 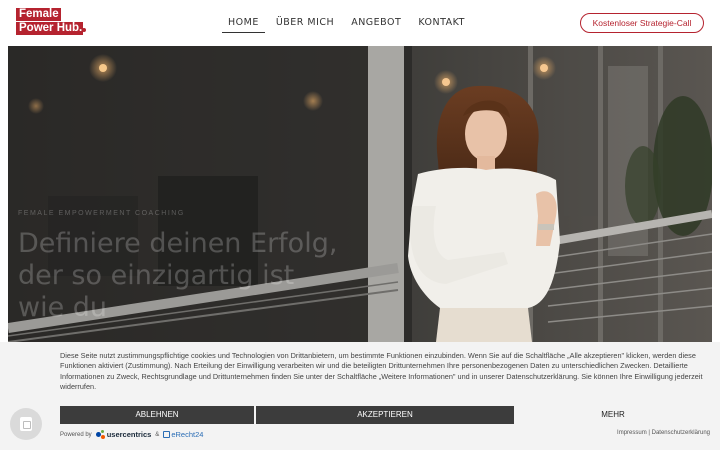 I want to click on legal-links: Impressum | Datenschutzerklärung, so click(x=663, y=433).